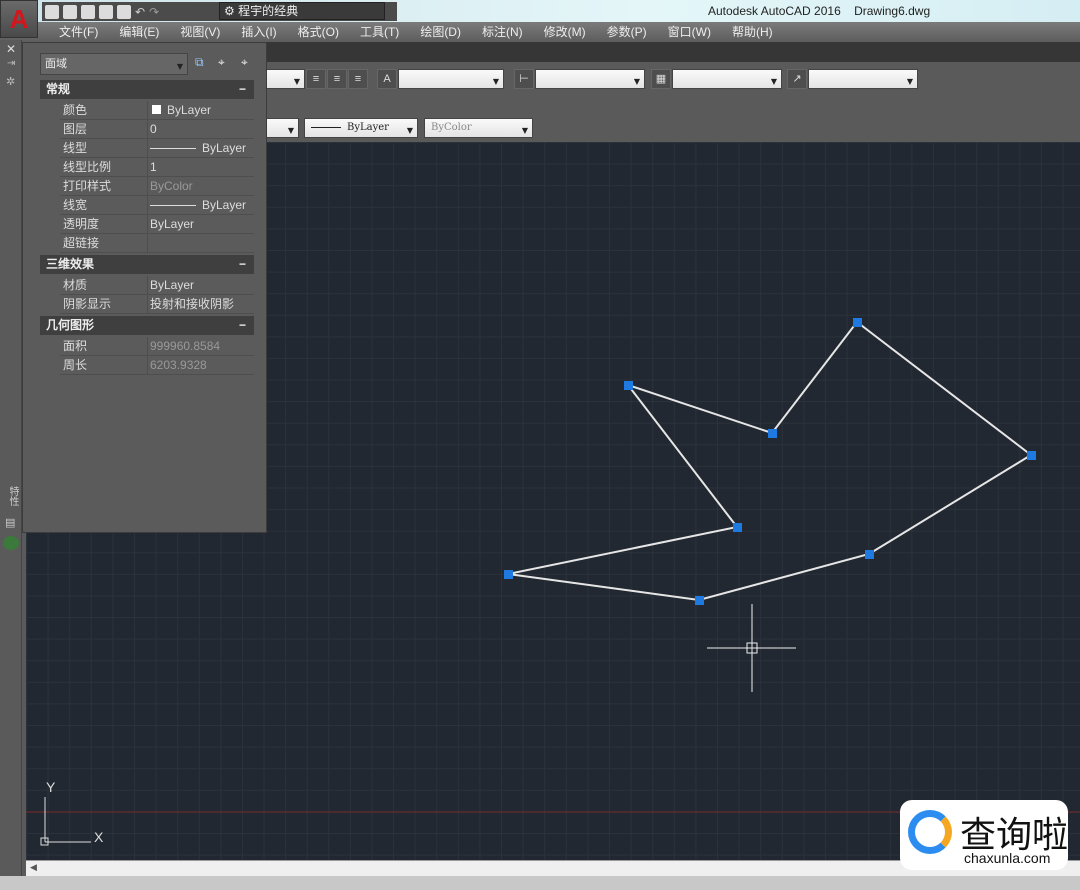 The height and width of the screenshot is (890, 1080). Describe the element at coordinates (316, 79) in the screenshot. I see `layer-state-icon: ≡` at that location.